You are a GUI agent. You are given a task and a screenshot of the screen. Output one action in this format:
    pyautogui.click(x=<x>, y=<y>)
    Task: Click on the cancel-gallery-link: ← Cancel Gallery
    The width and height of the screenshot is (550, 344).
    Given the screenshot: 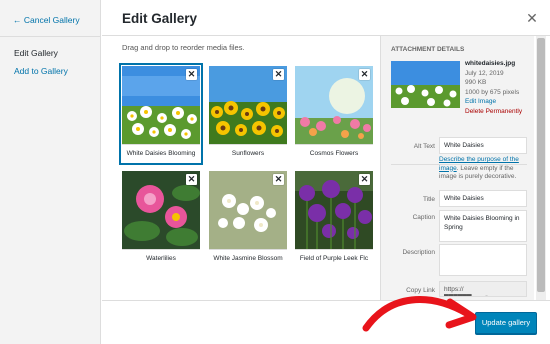 What is the action you would take?
    pyautogui.click(x=46, y=20)
    